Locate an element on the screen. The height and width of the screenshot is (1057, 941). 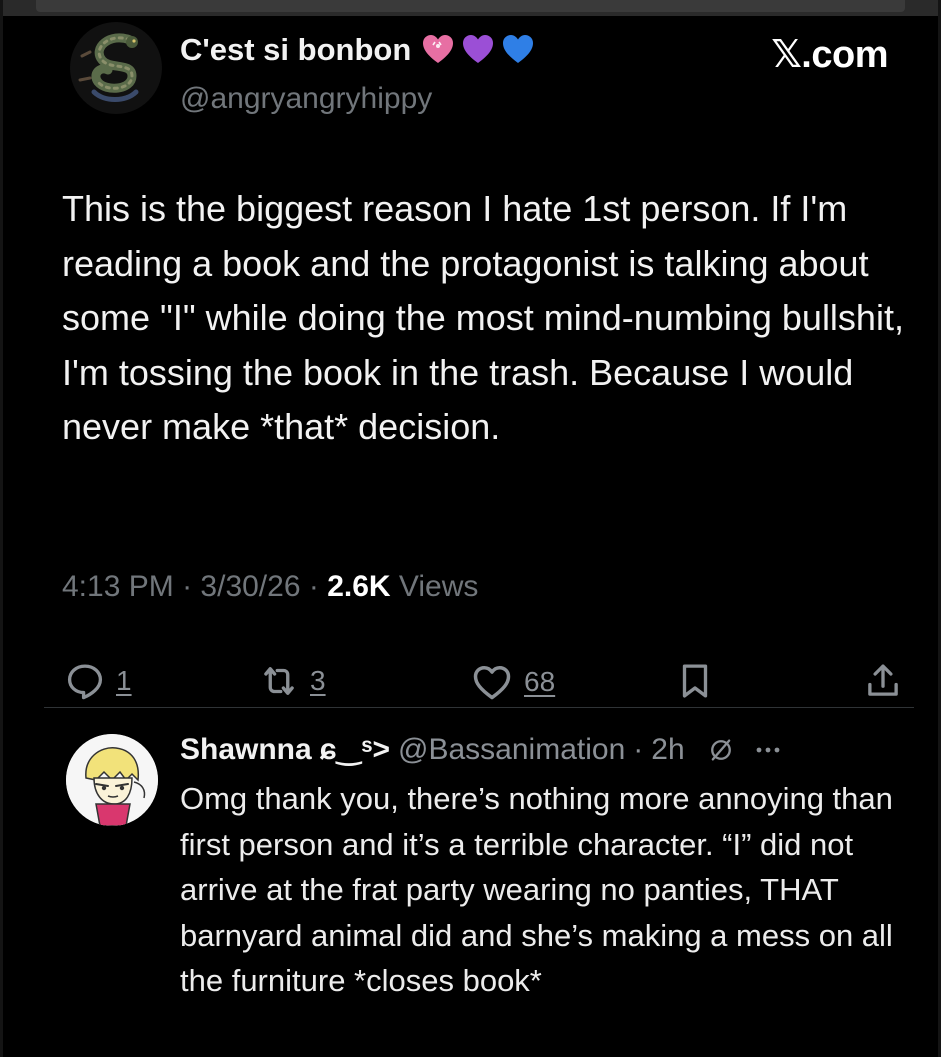
tweet-meta: 4:13 PM · 3/30/26 · 2.6K Views is located at coordinates (270, 587).